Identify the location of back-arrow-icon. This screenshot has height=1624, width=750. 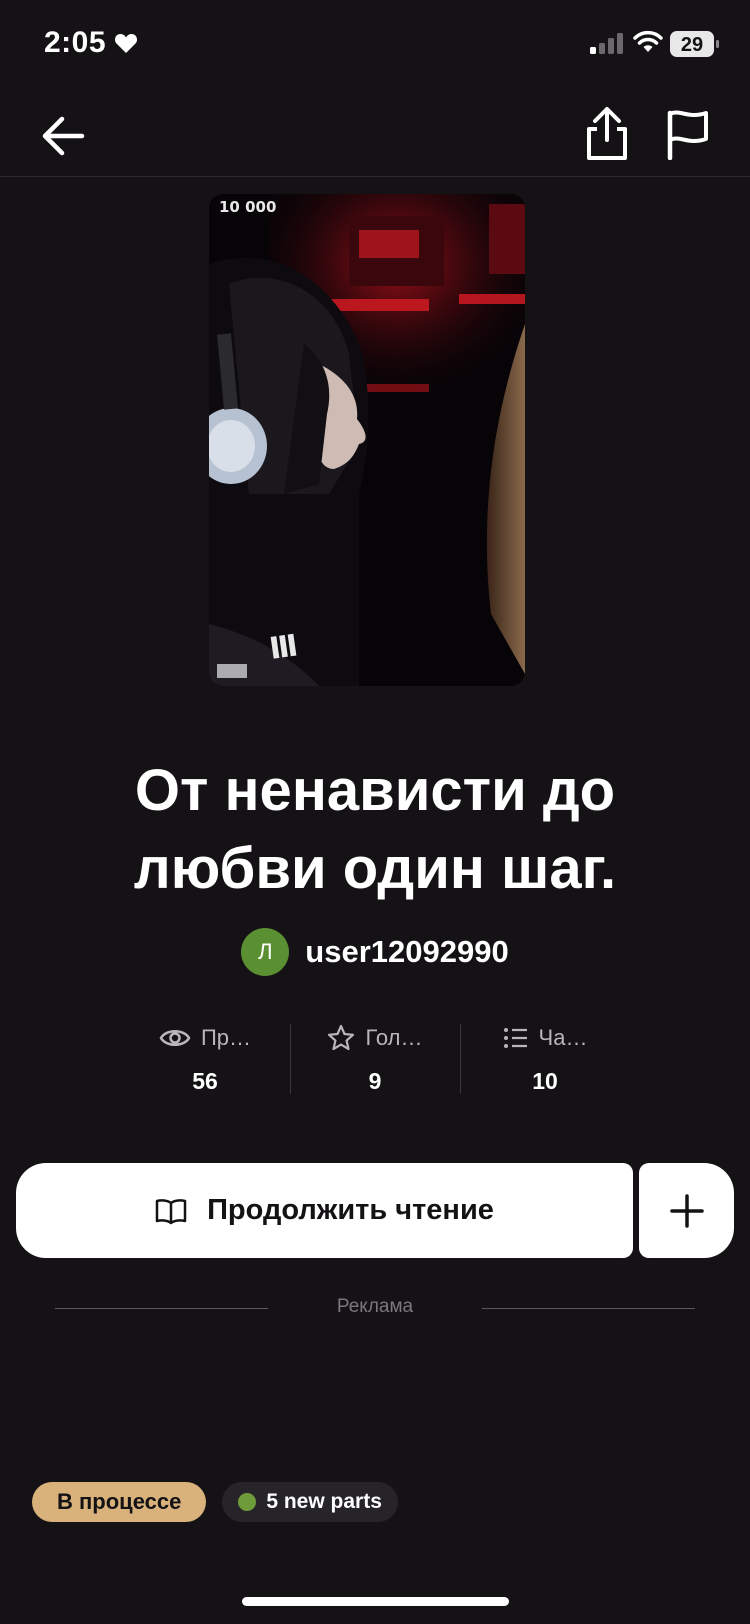
(64, 136).